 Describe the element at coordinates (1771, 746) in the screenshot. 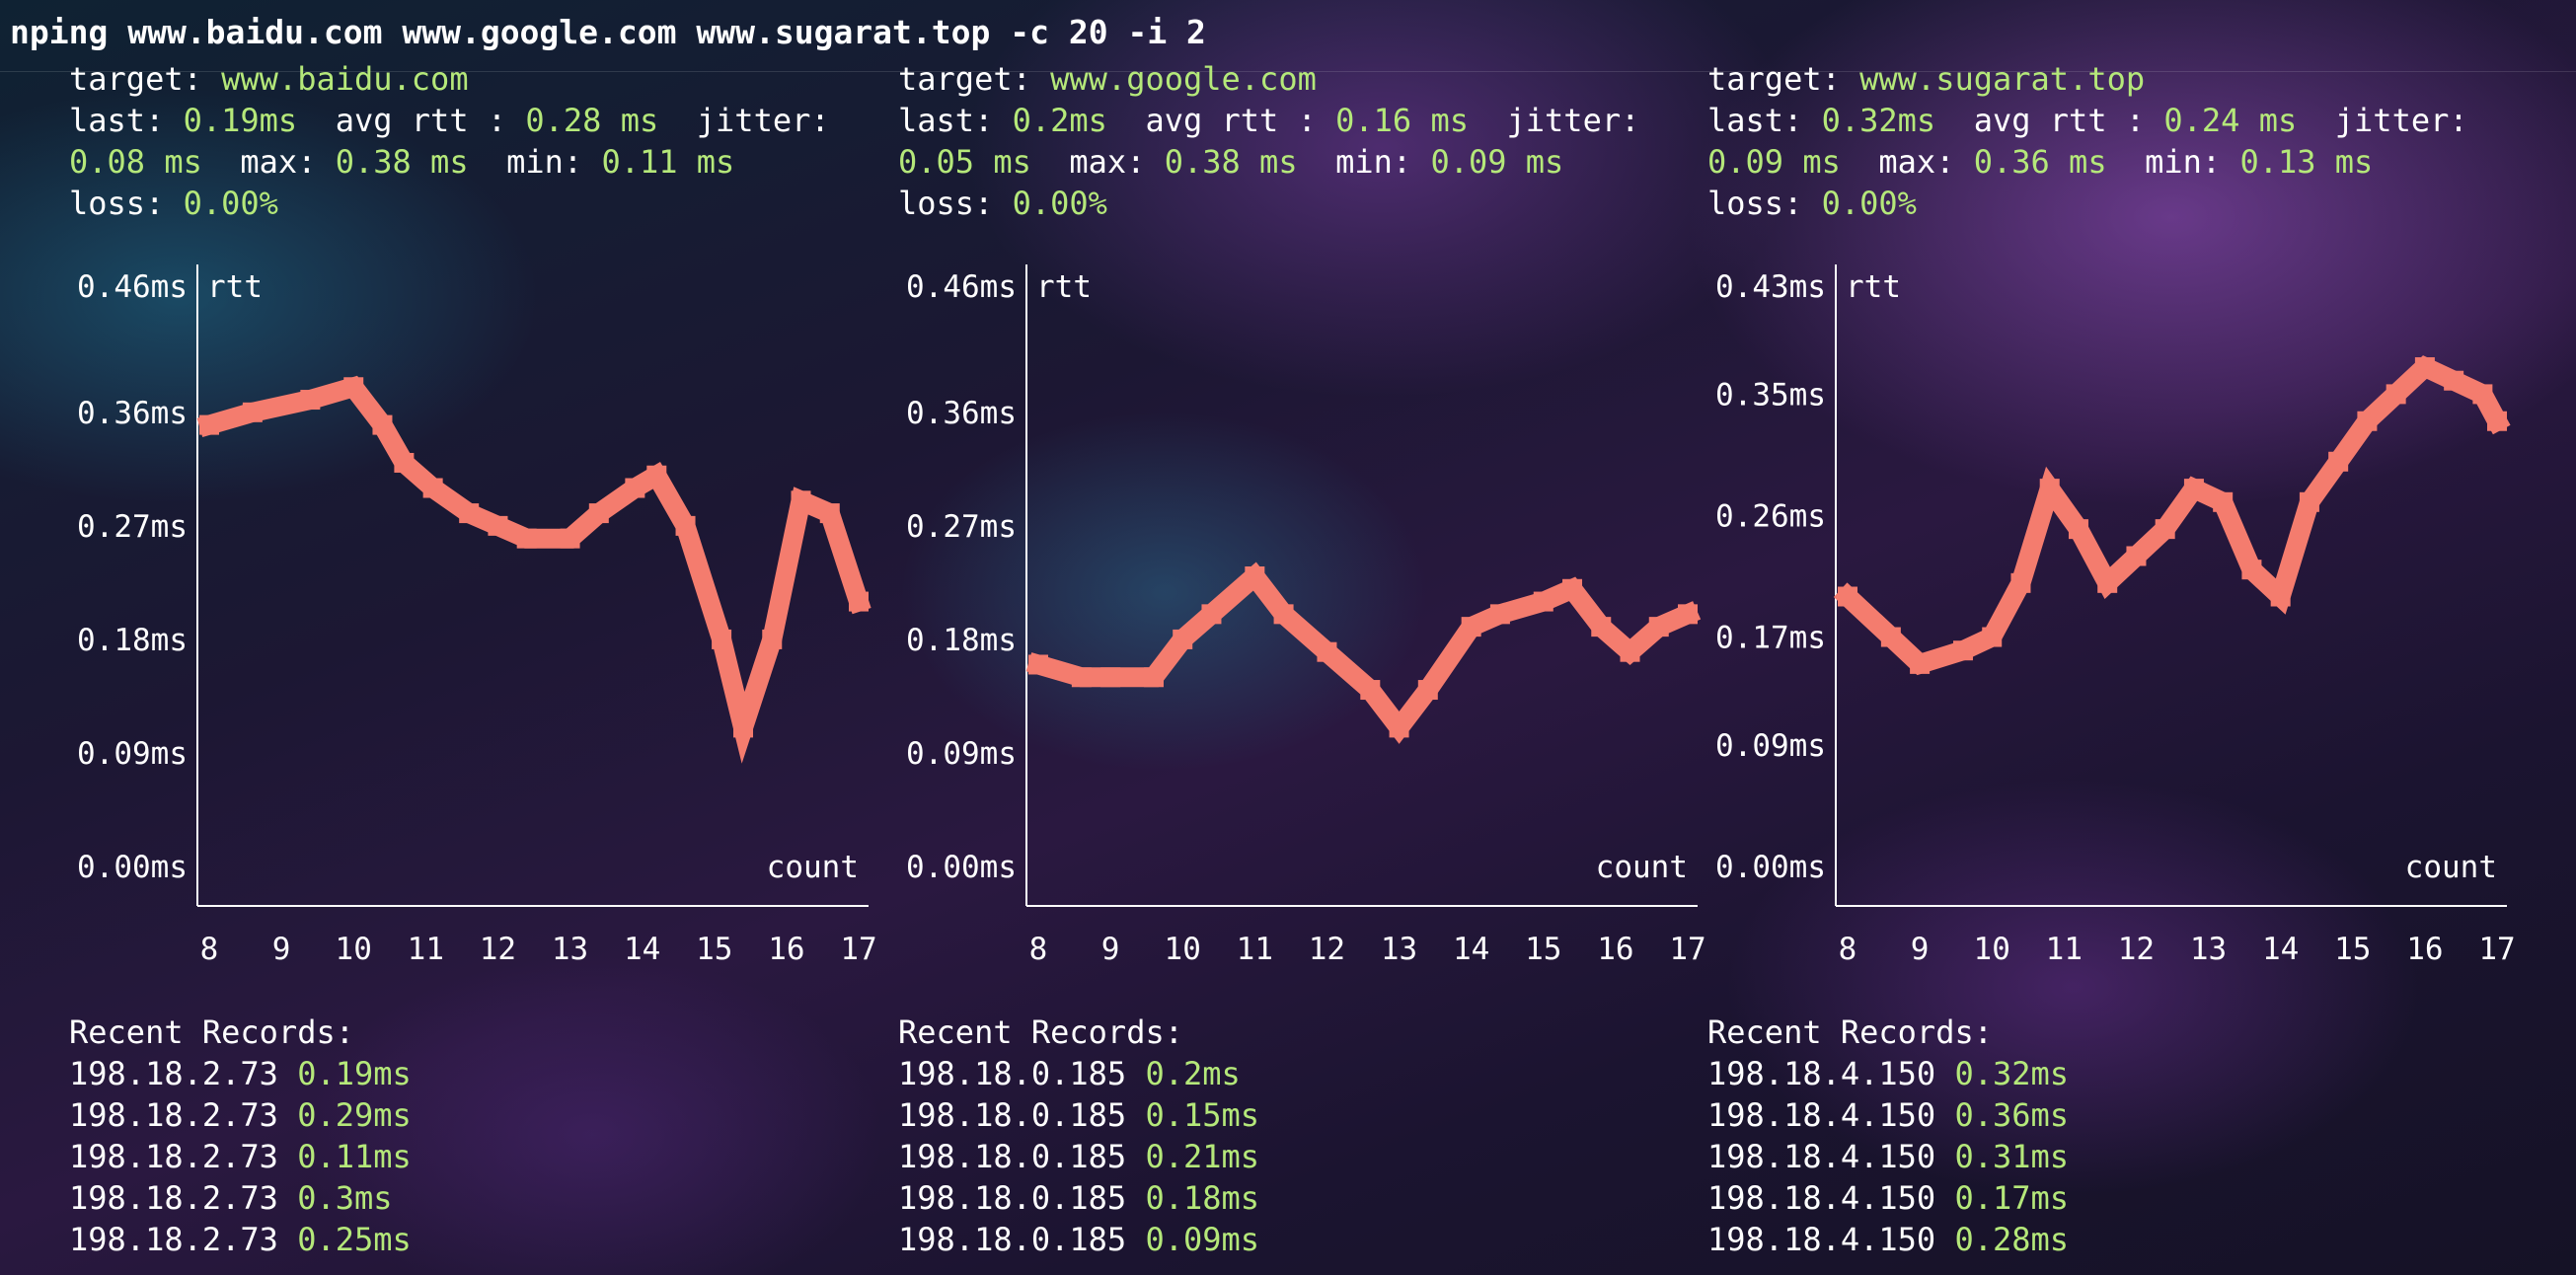

I see `y-tick-label: 0.09ms` at that location.